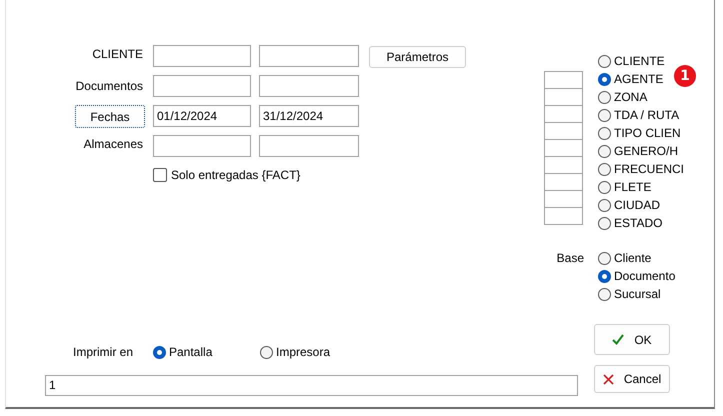 Image resolution: width=723 pixels, height=416 pixels. Describe the element at coordinates (202, 116) in the screenshot. I see `input-field: 01/12/2024` at that location.